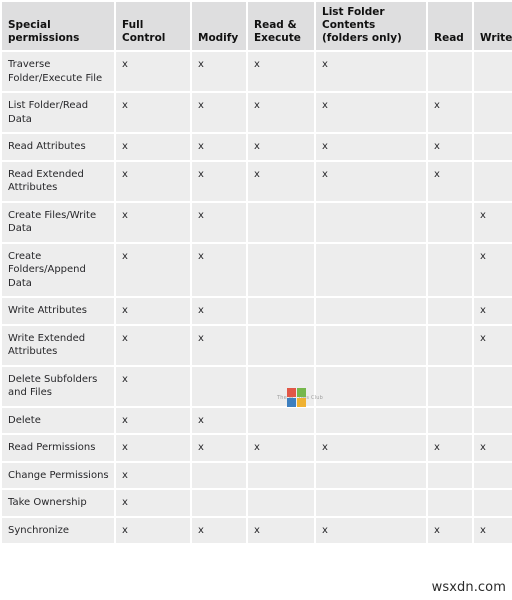 This screenshot has width=512, height=600. Describe the element at coordinates (58, 26) in the screenshot. I see `column-header-special-permissions: Special permissions` at that location.